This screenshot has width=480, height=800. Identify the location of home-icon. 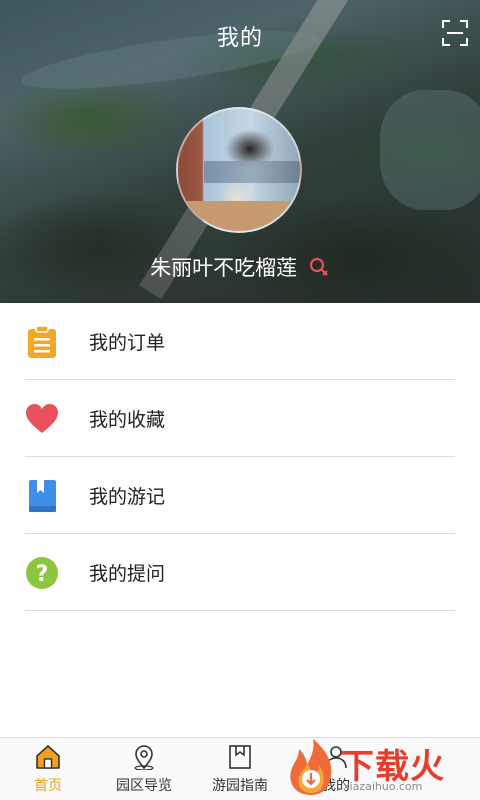
(48, 757).